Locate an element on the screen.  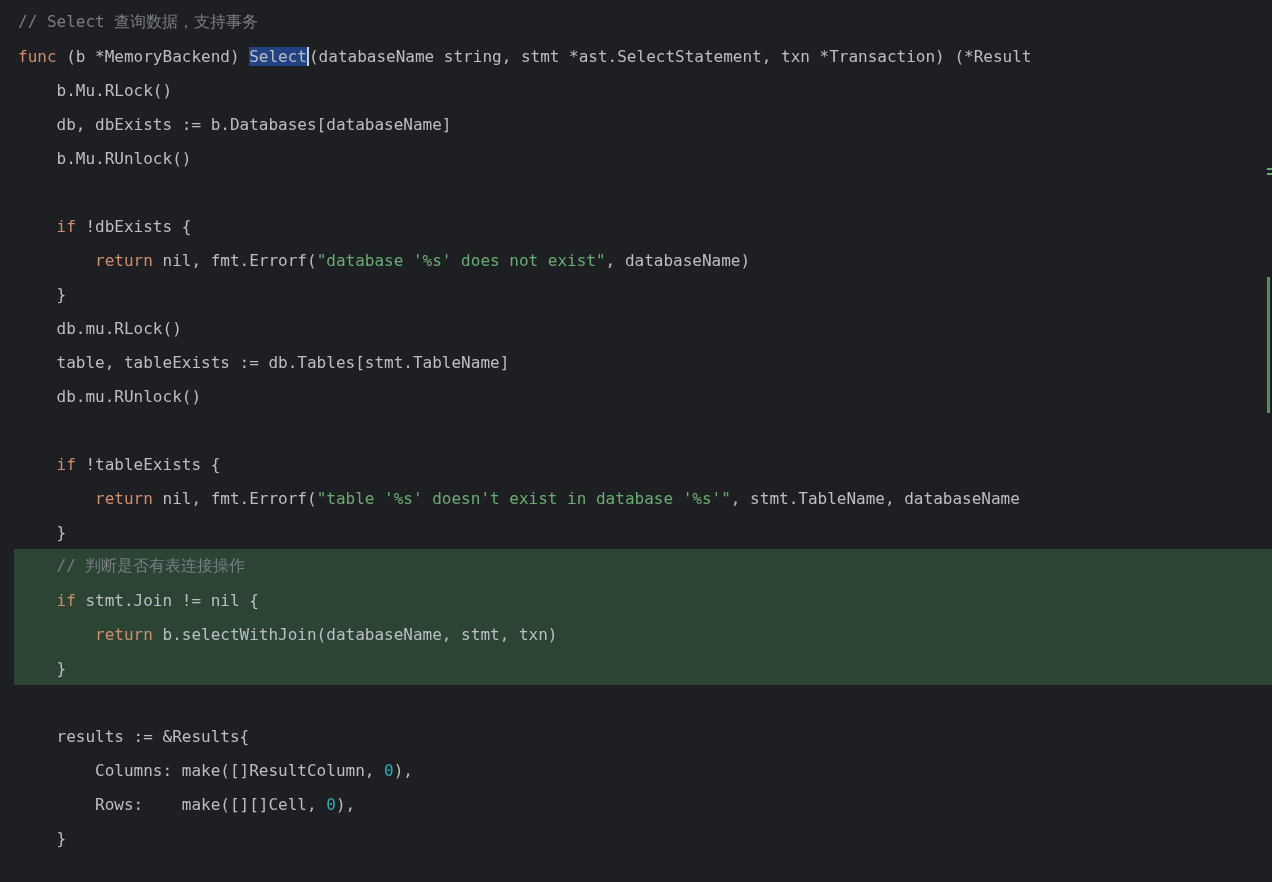
code-text: , stmt.TableName, databaseName is located at coordinates (875, 498).